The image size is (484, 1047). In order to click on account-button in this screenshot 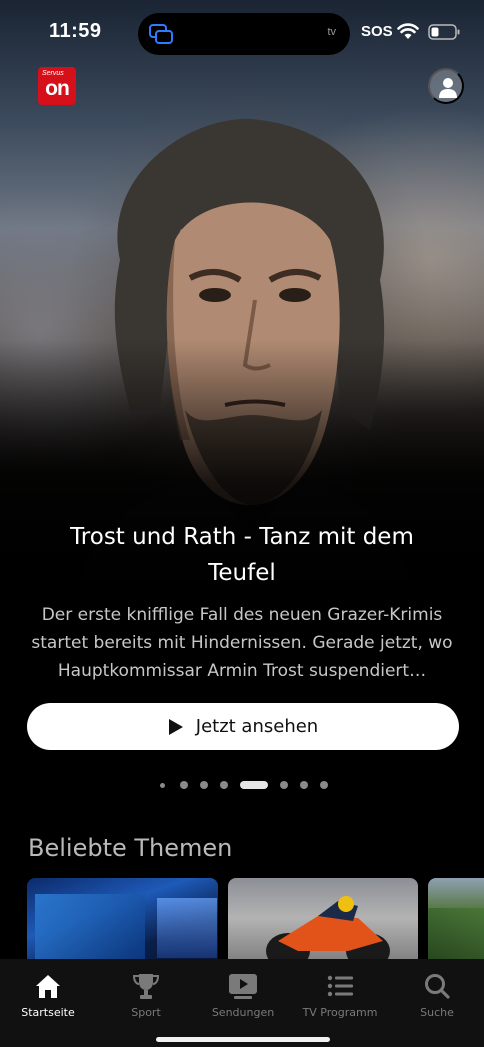, I will do `click(446, 86)`.